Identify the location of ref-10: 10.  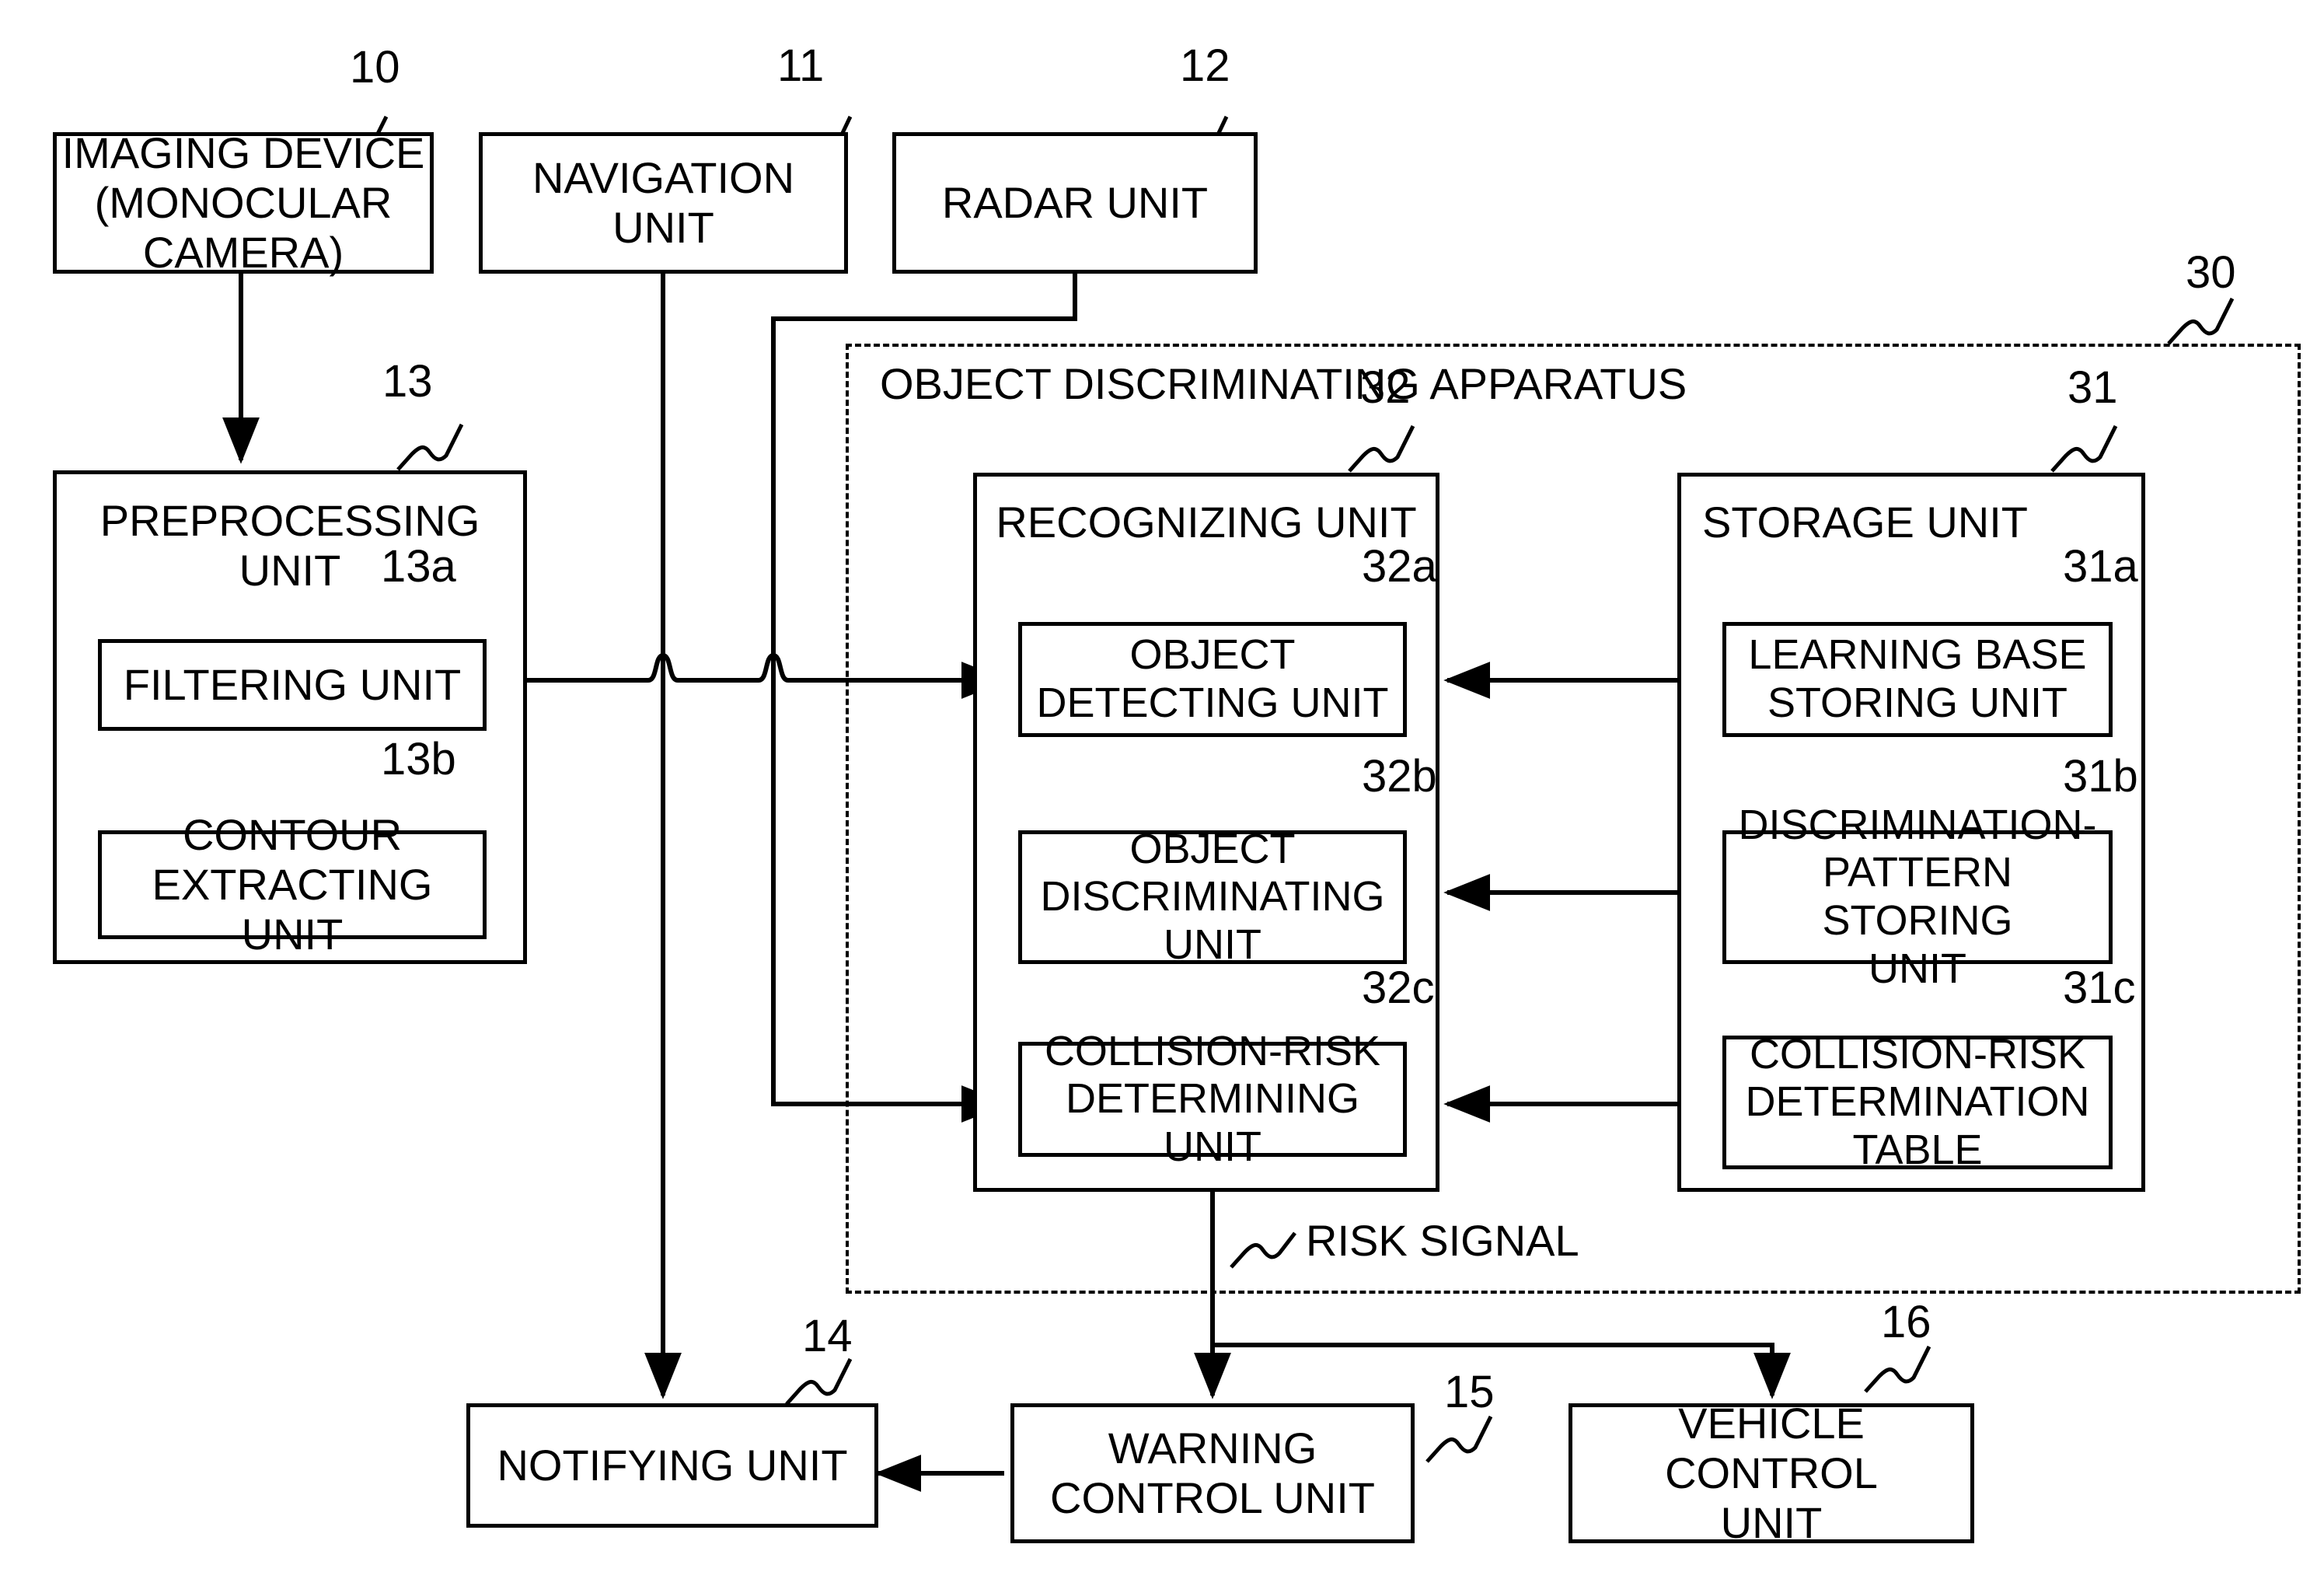
(375, 67).